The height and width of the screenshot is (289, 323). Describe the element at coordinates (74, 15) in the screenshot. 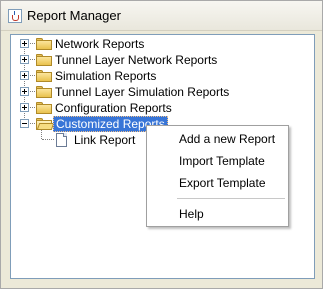

I see `window-title: Report Manager` at that location.